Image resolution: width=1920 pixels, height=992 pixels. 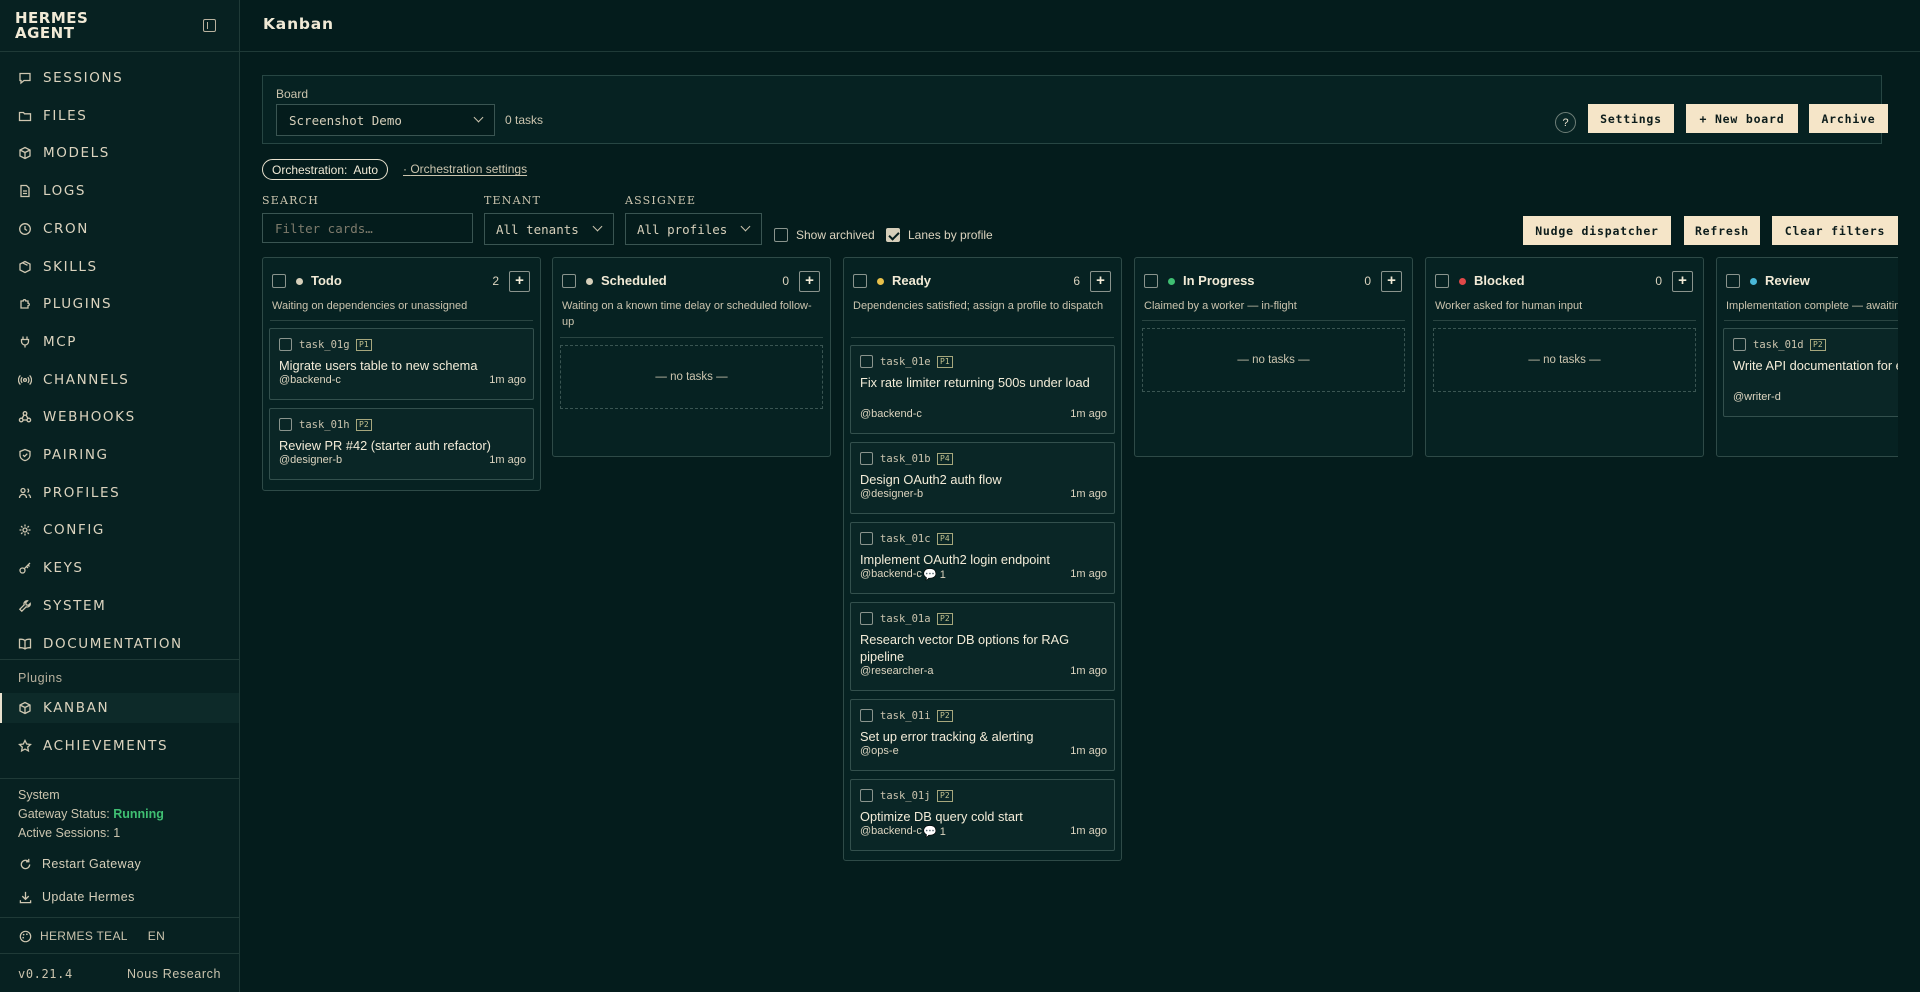 What do you see at coordinates (310, 169) in the screenshot?
I see `orchestration-label: Orchestration:` at bounding box center [310, 169].